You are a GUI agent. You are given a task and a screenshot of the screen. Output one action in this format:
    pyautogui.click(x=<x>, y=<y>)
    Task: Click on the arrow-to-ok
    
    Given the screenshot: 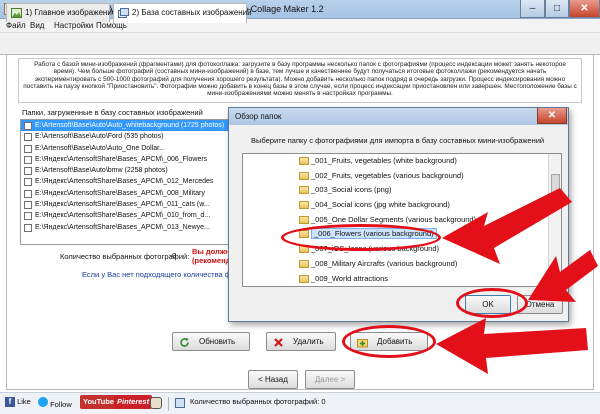 What is the action you would take?
    pyautogui.click(x=563, y=276)
    